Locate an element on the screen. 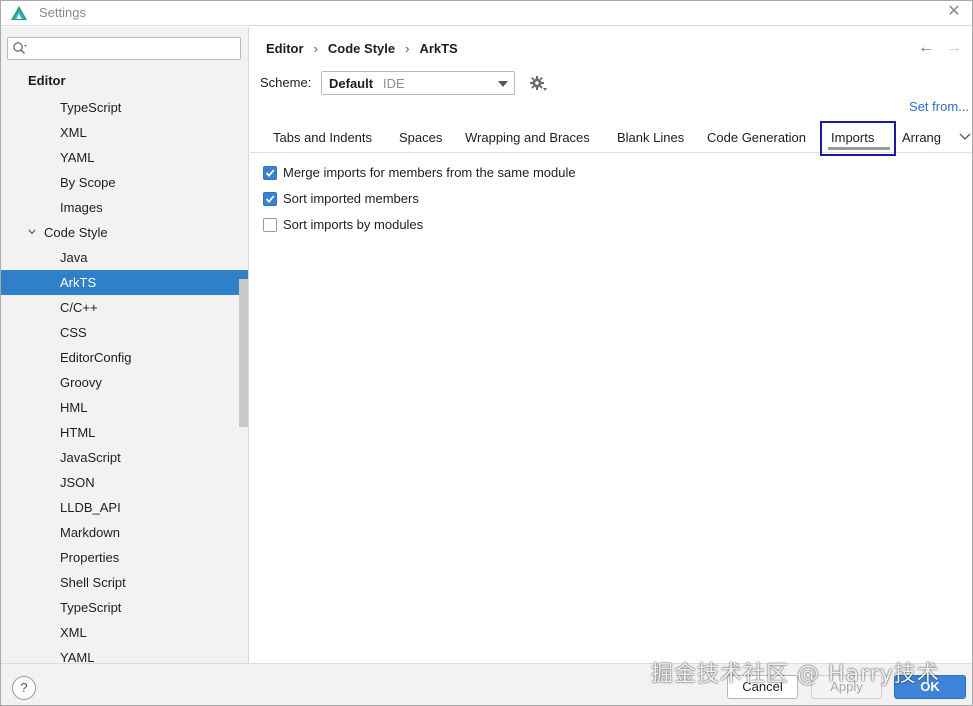 This screenshot has height=706, width=973. tab-blank-lines: Blank Lines is located at coordinates (650, 137).